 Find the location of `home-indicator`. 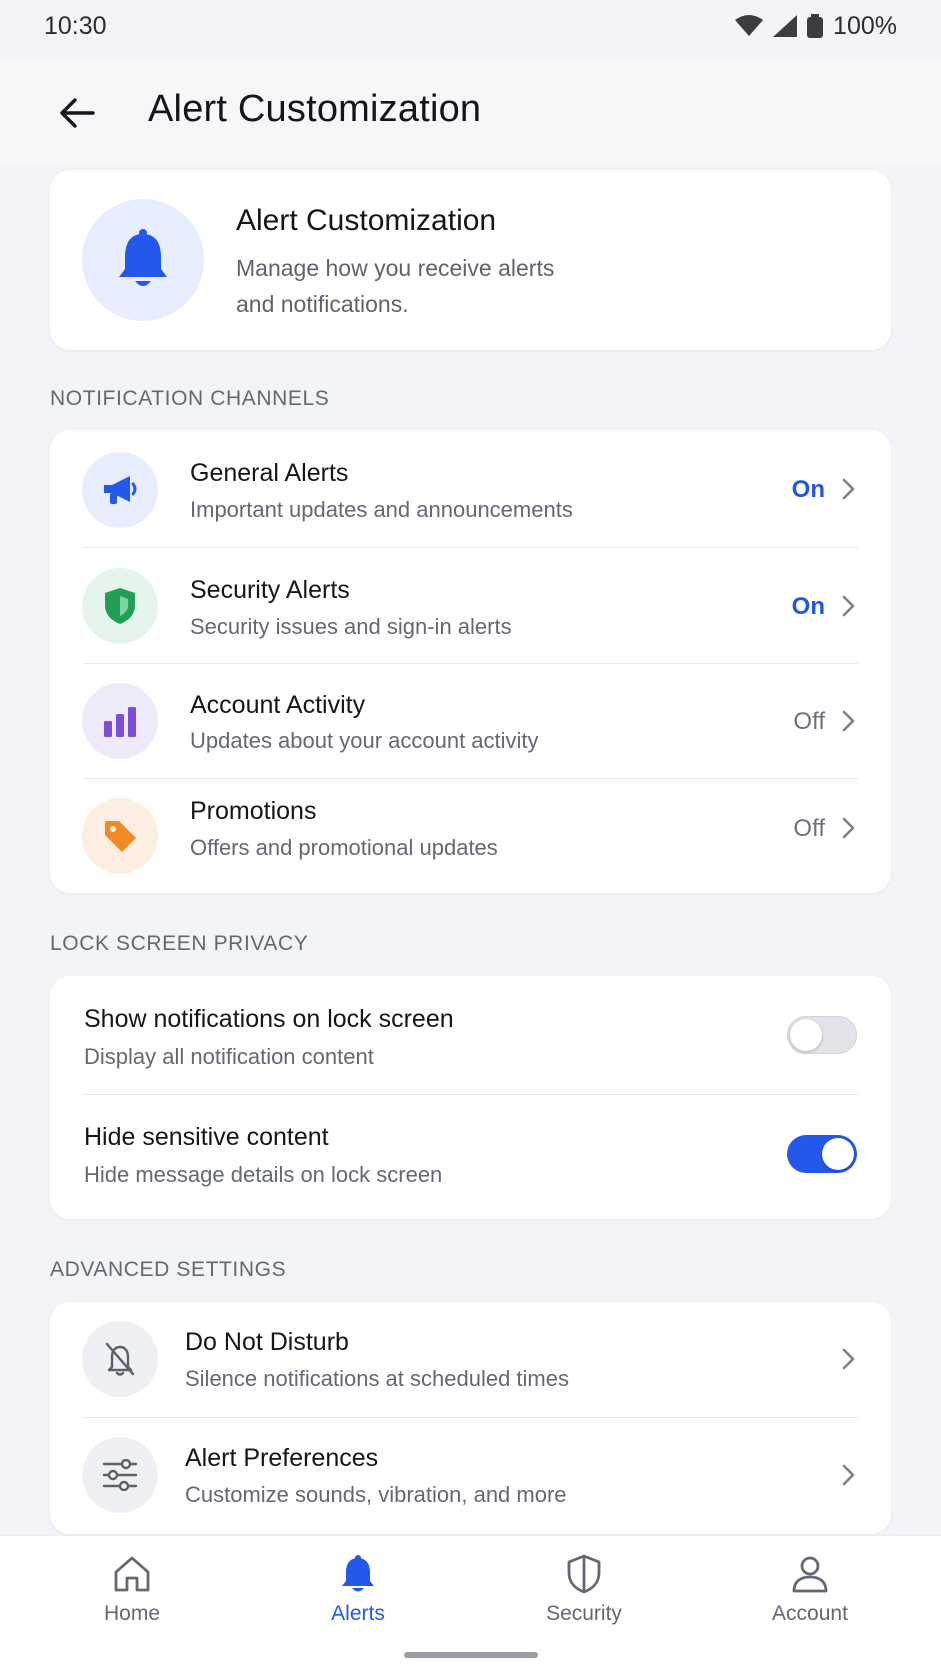

home-indicator is located at coordinates (471, 1655).